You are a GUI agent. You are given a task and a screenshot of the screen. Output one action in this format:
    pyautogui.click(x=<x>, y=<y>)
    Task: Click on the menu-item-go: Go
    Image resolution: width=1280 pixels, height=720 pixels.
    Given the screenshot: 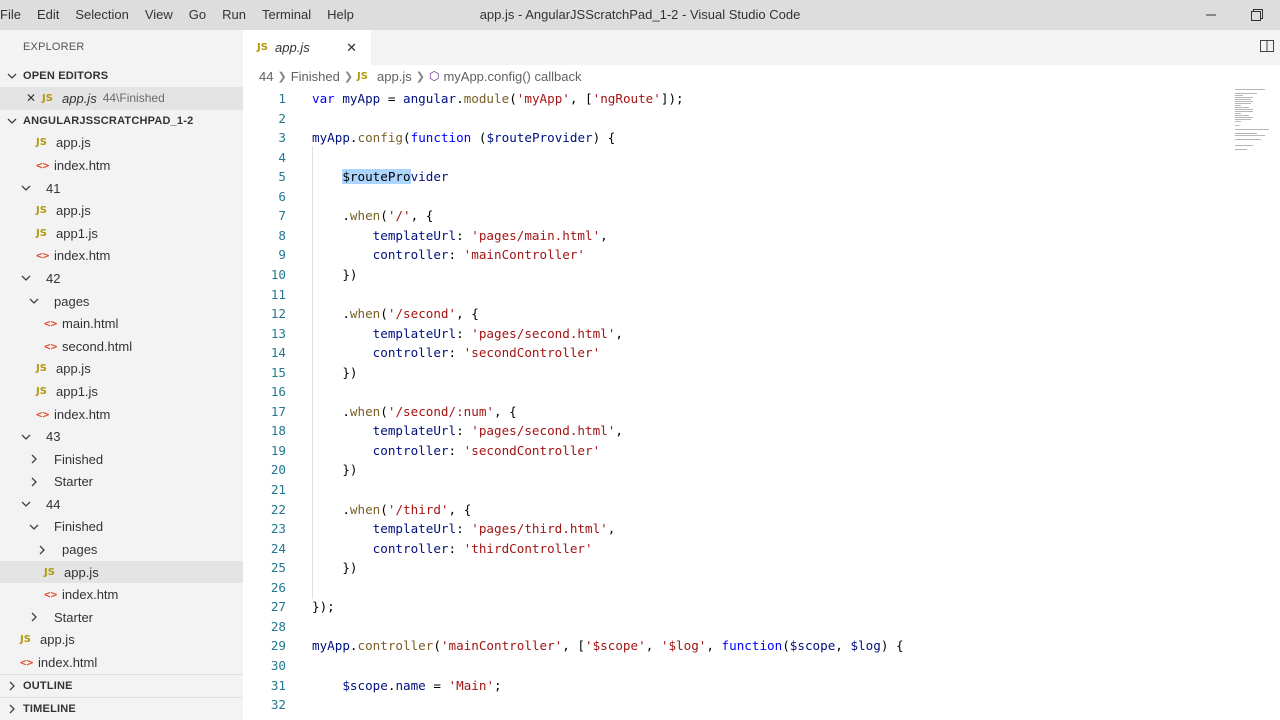 What is the action you would take?
    pyautogui.click(x=197, y=15)
    